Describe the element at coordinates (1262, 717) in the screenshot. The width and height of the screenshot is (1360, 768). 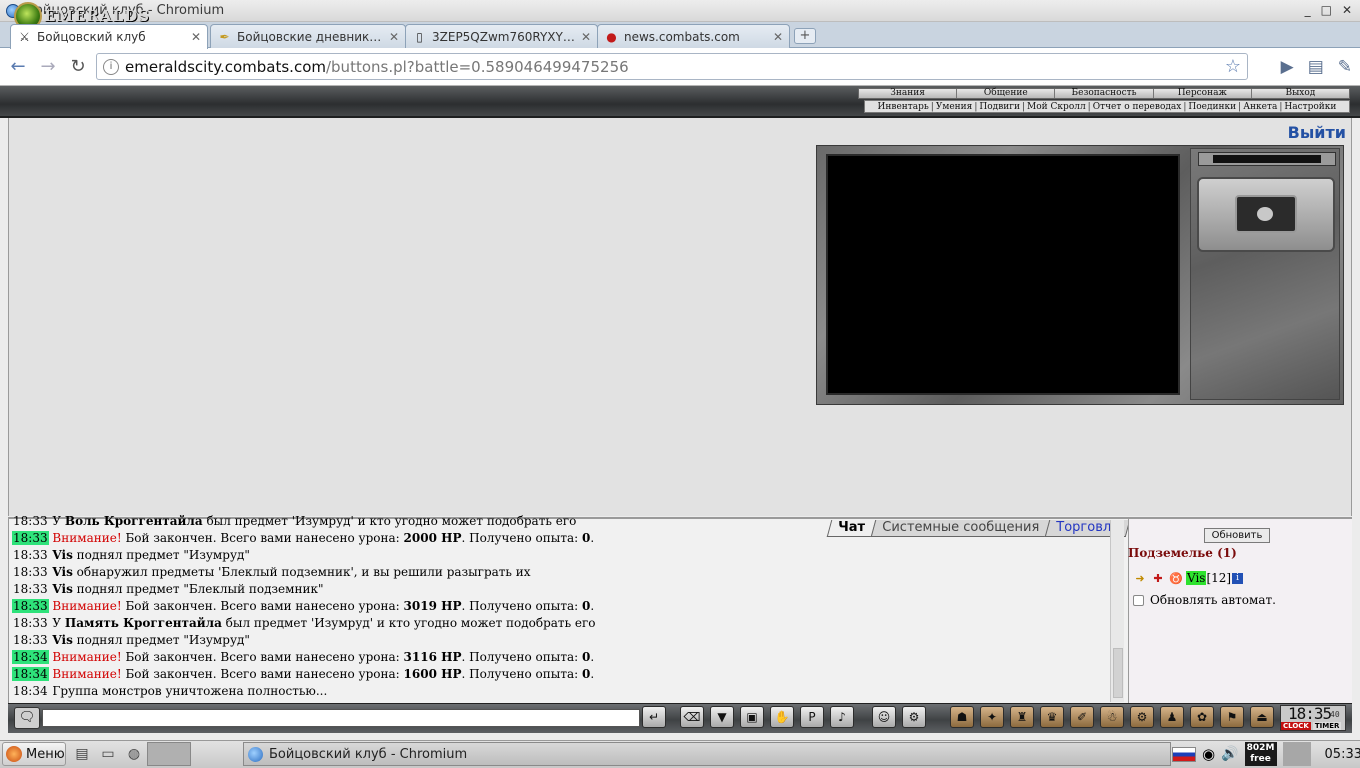
I see `exit-icon: ⏏` at that location.